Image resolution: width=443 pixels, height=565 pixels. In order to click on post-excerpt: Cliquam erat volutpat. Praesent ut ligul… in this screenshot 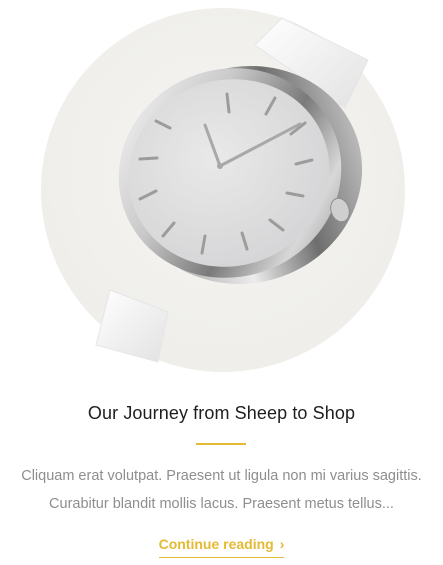, I will do `click(221, 490)`.